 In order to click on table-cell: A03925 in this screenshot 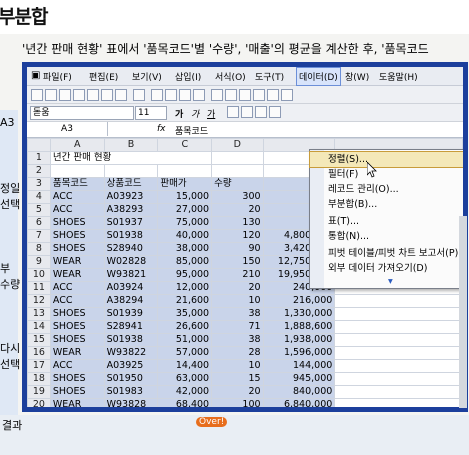, I will do `click(131, 366)`.